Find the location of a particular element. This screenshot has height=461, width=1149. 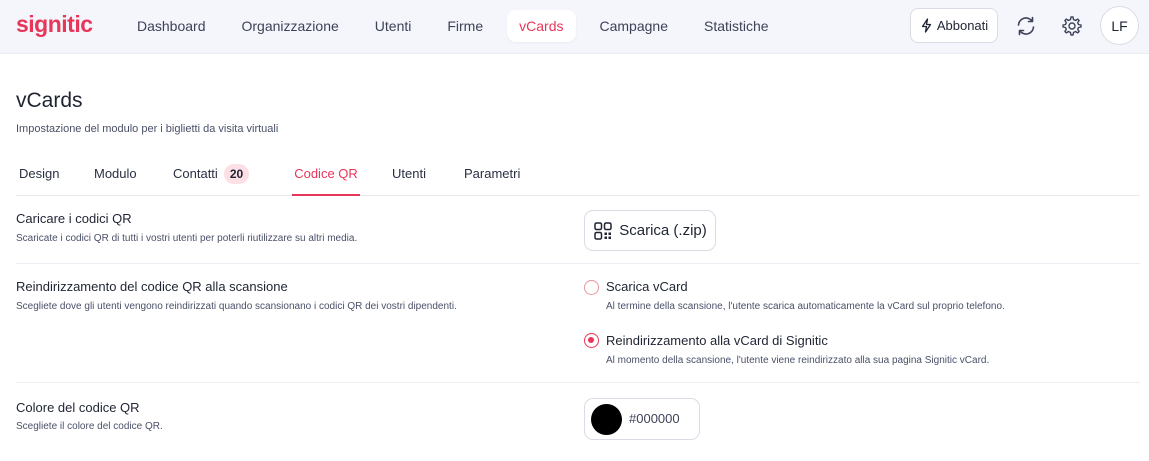

radio-download-vcard is located at coordinates (591, 287).